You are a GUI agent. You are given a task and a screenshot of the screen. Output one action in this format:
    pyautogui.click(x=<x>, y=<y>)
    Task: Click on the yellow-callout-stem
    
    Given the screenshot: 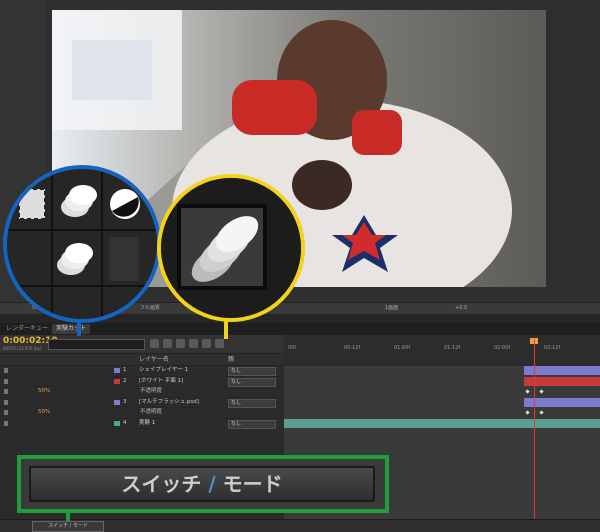 What is the action you would take?
    pyautogui.click(x=226, y=330)
    